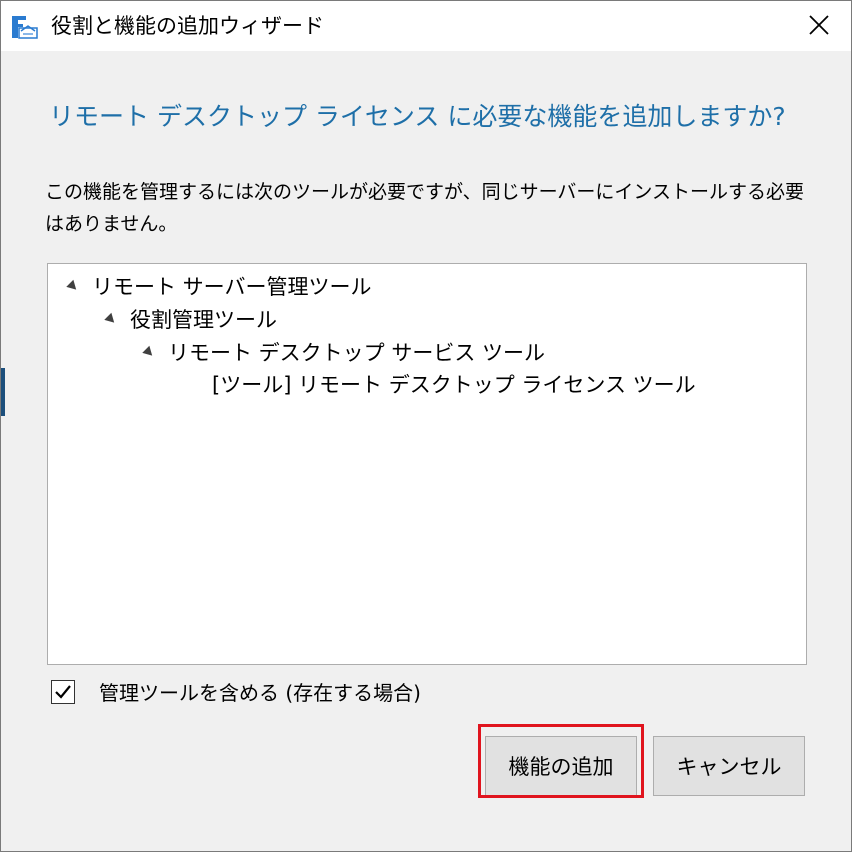  I want to click on tree-node-role-admin-tools: 役割管理ツール, so click(190, 319).